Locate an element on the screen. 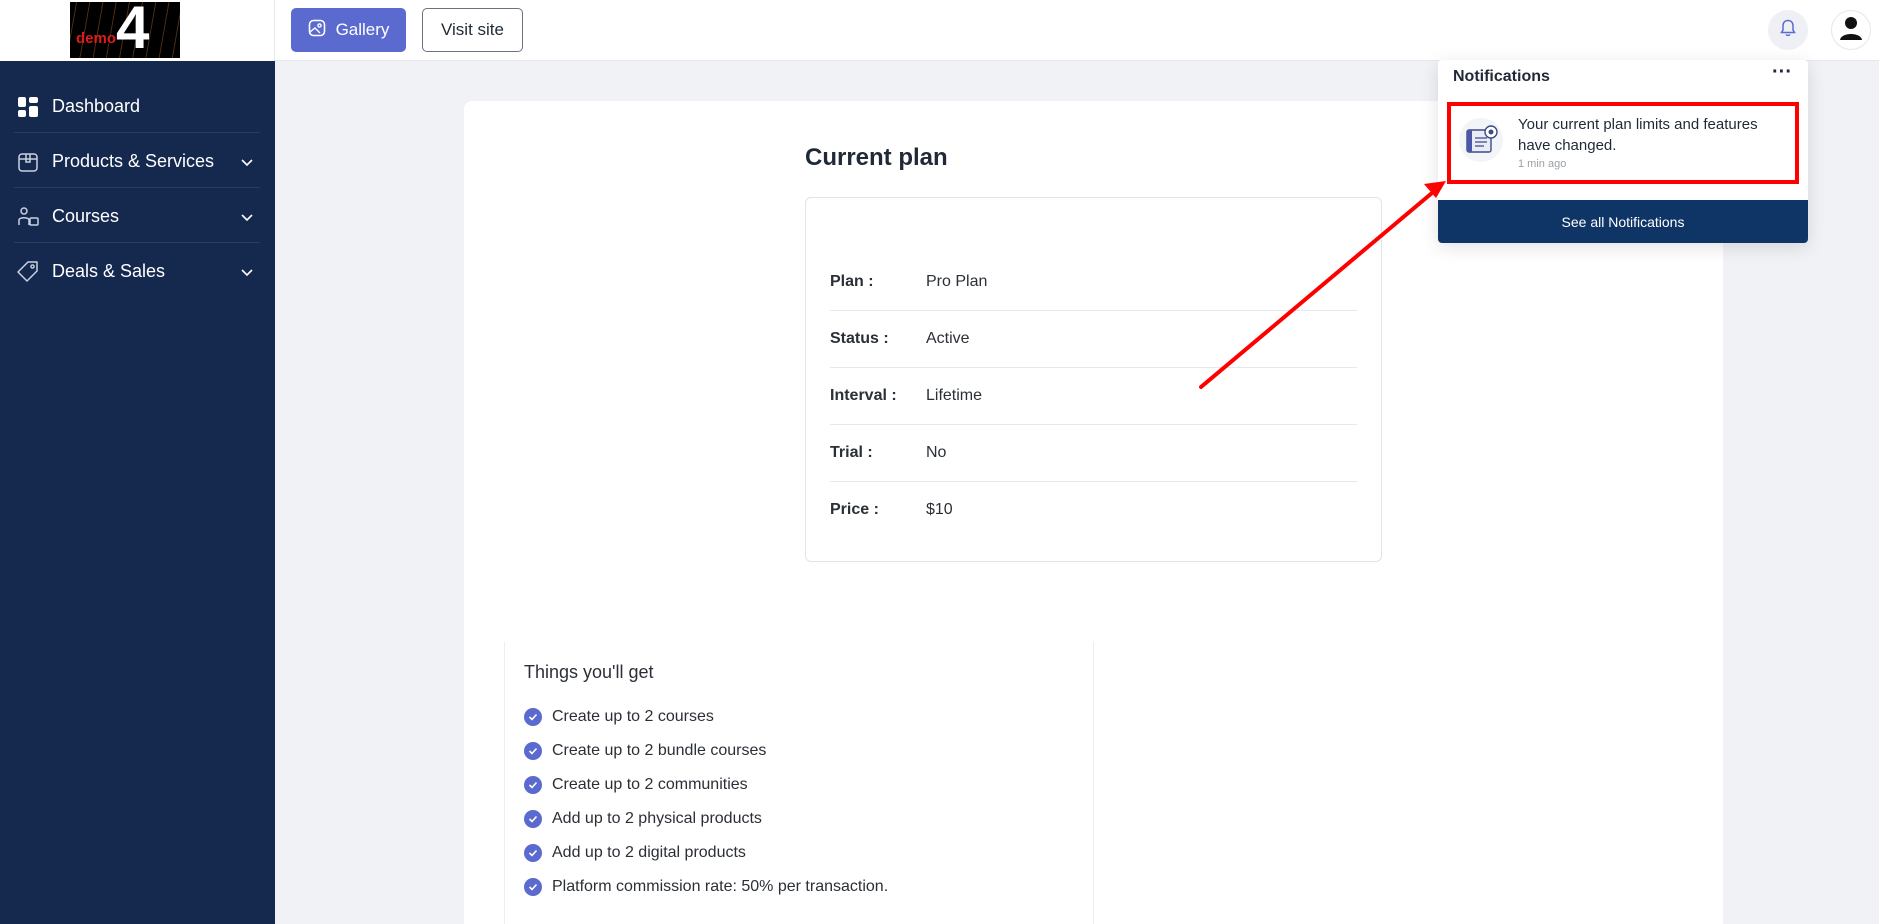 This screenshot has height=924, width=1879. feature-text: Add up to 2 physical products is located at coordinates (657, 818).